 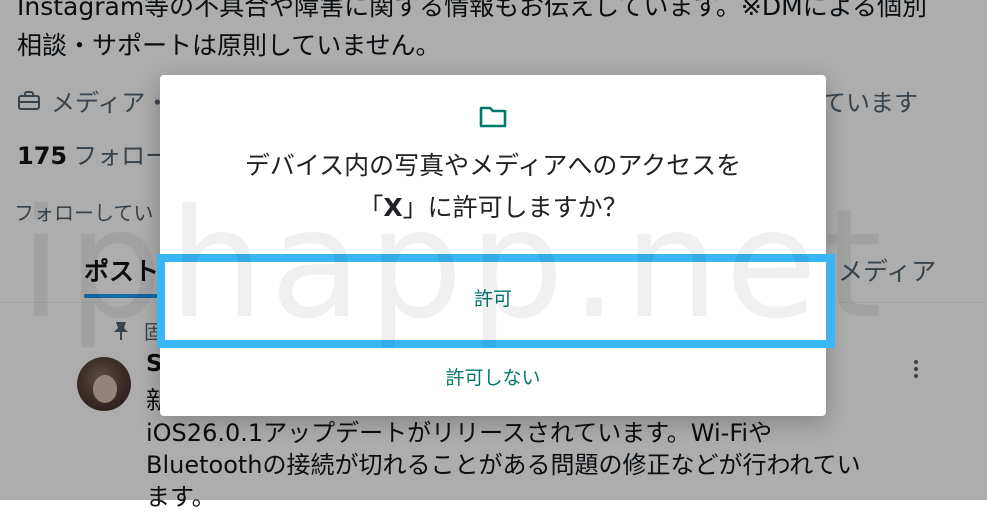 What do you see at coordinates (493, 299) in the screenshot?
I see `allow-button: 許可` at bounding box center [493, 299].